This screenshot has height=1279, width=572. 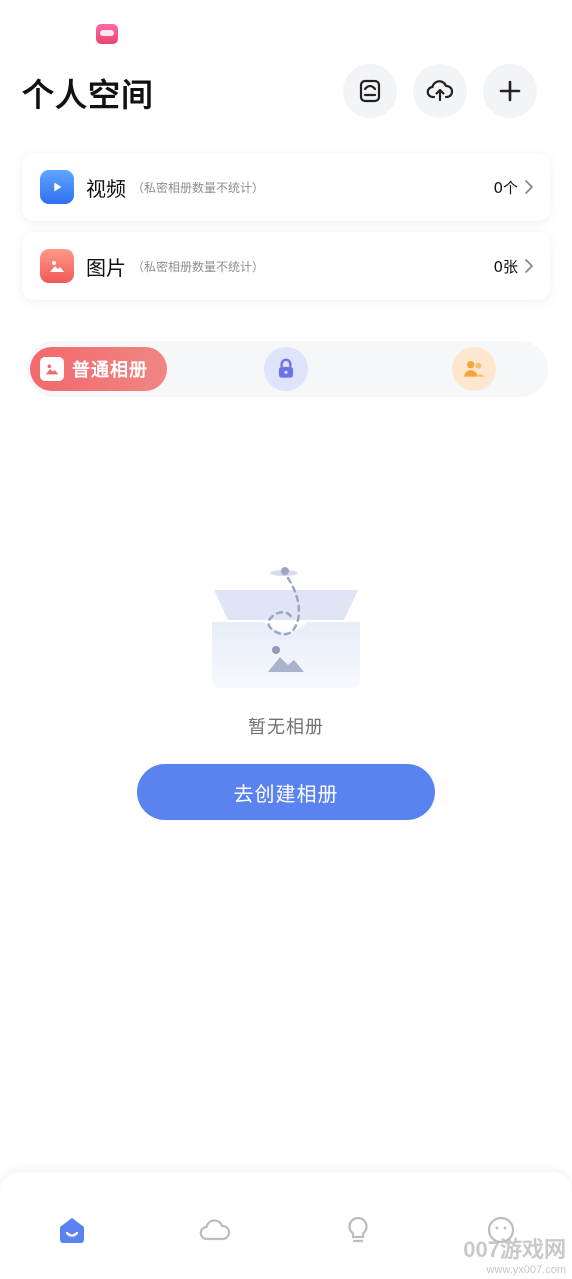 I want to click on add-button, so click(x=510, y=91).